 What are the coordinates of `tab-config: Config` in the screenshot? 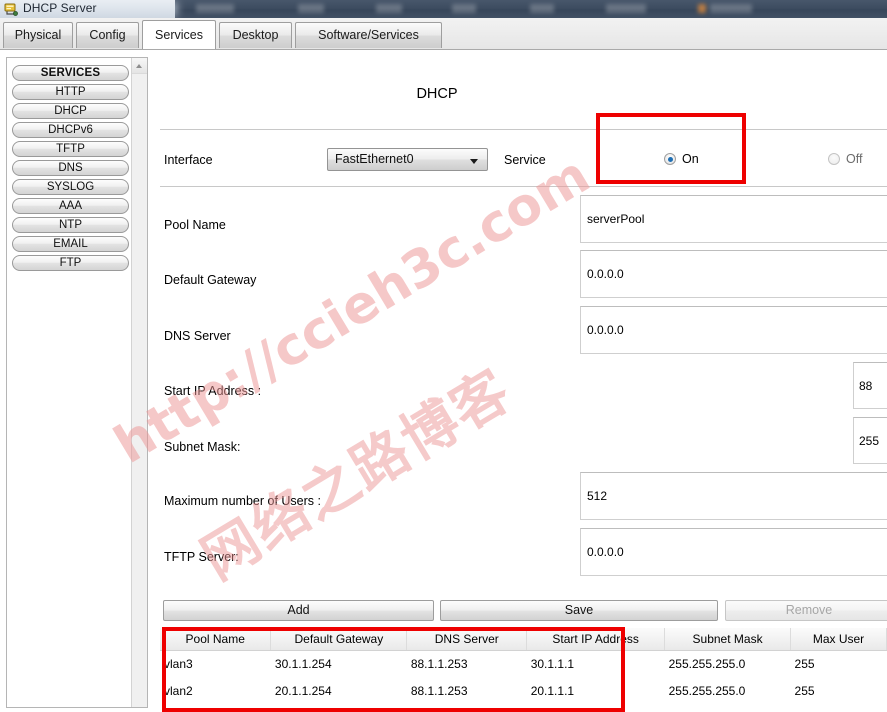 It's located at (107, 35).